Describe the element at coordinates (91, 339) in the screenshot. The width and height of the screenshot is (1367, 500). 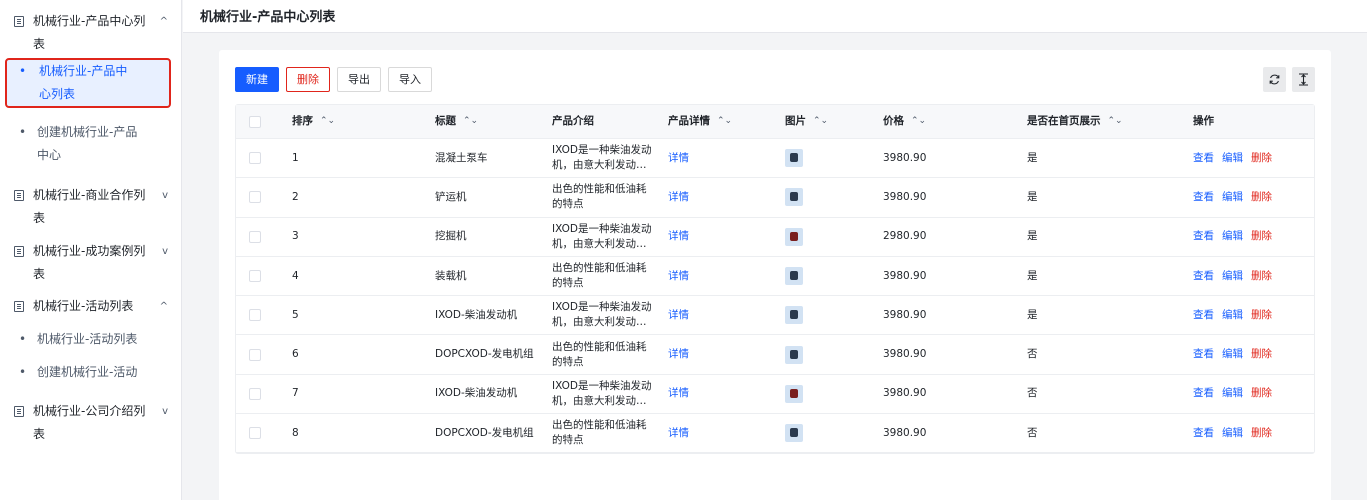
I see `sidebar-sub-item: • 机械行业-活动列表` at that location.